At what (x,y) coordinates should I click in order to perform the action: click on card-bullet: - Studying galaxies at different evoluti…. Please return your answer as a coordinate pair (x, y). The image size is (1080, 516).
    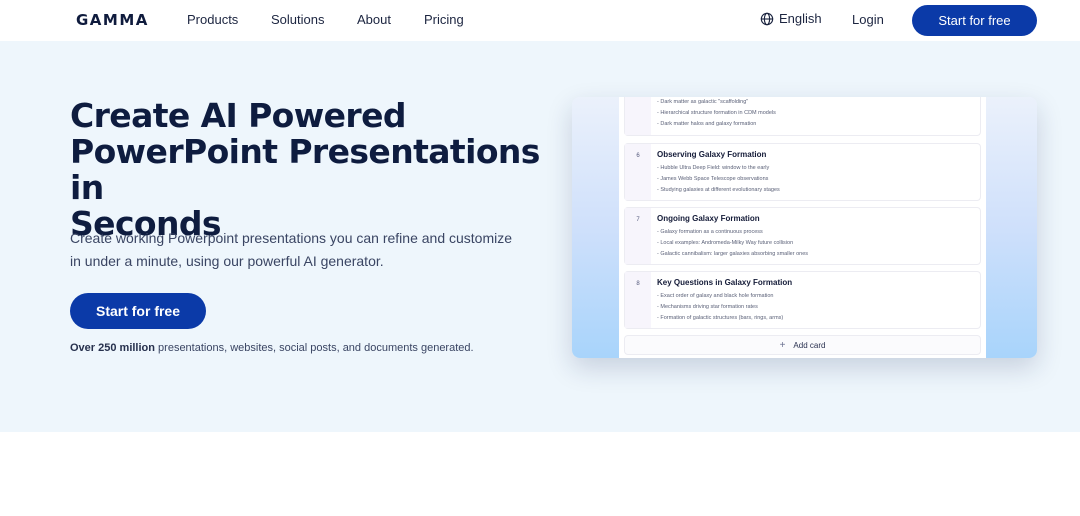
    Looking at the image, I should click on (718, 190).